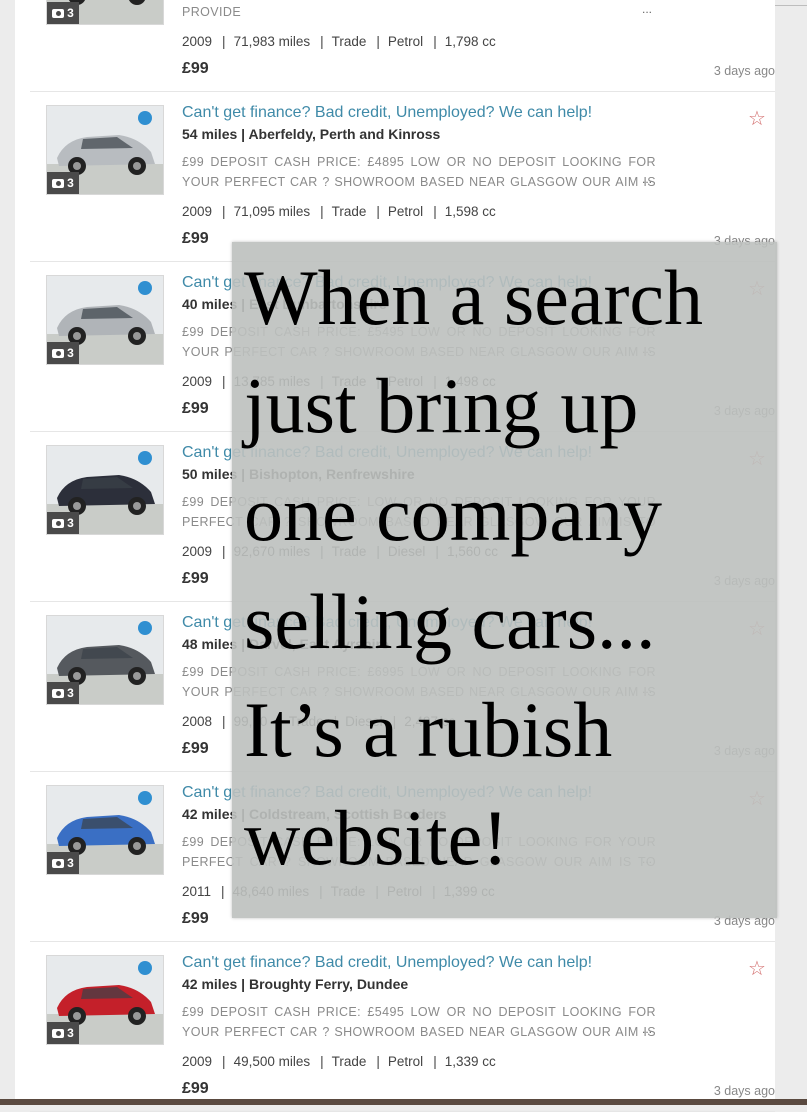 This screenshot has height=1112, width=807. I want to click on listing-location: 54 miles | Aberfeldy, Perth and Kinross, so click(311, 134).